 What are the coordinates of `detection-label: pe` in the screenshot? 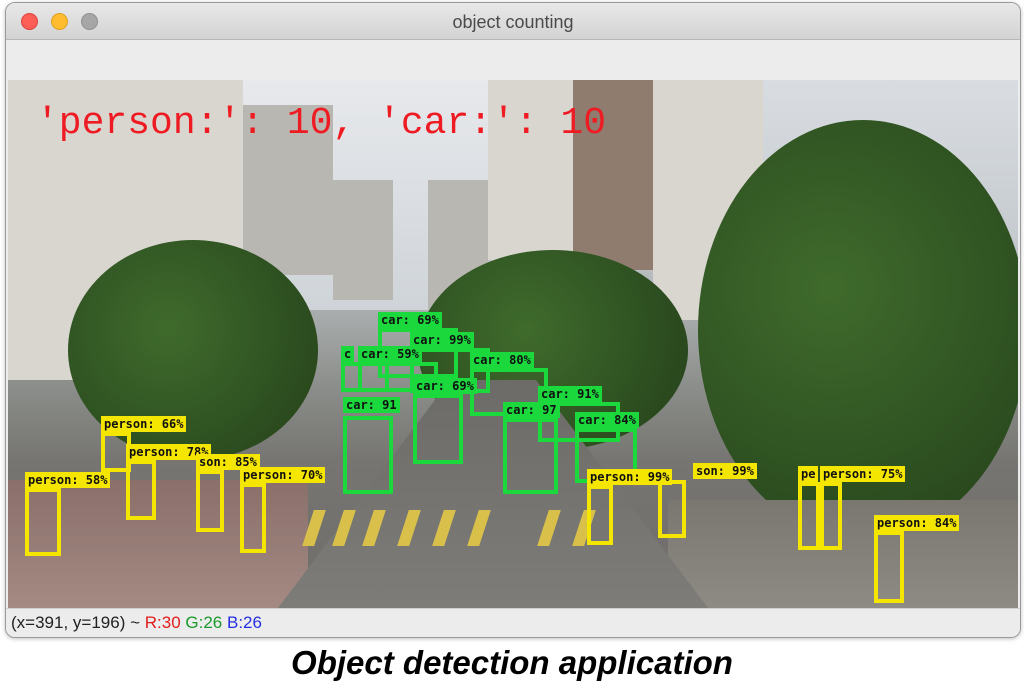 It's located at (808, 474).